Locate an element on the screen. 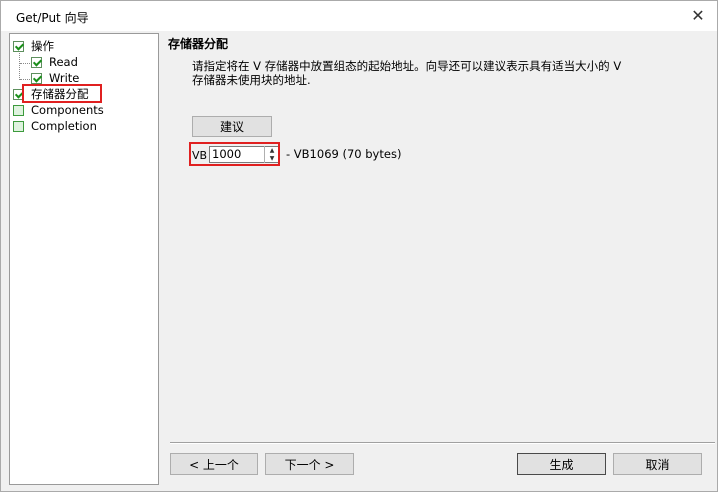  window-title: Get/Put 向导 is located at coordinates (52, 18).